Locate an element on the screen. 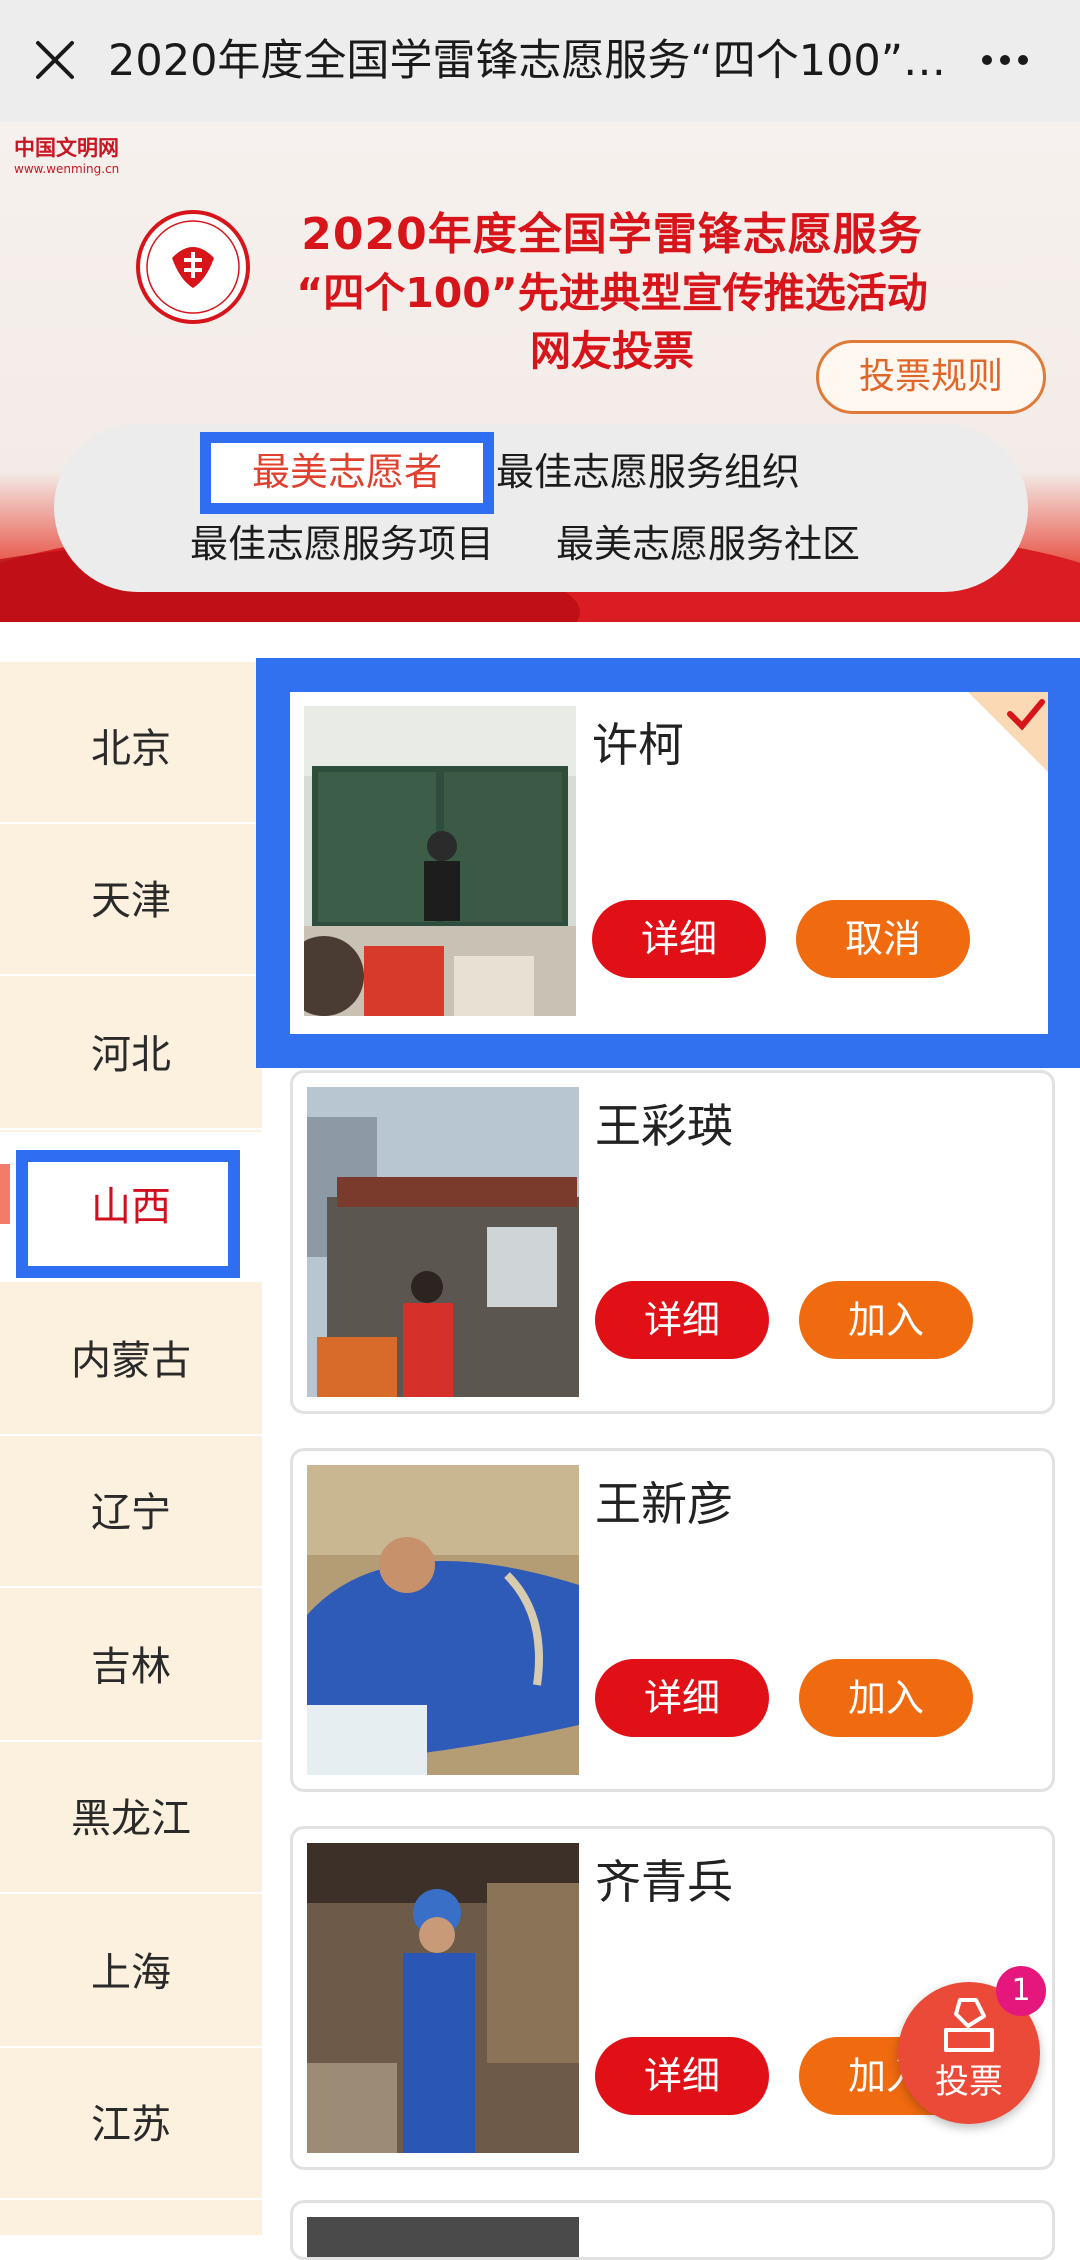  province-item: 内蒙古 is located at coordinates (131, 1361).